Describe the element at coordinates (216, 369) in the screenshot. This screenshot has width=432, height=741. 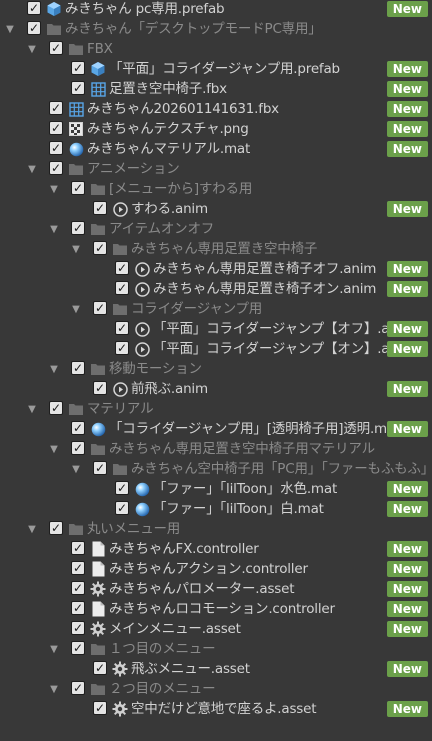
I see `tree-folder-row: ▼ ✓ 移動モーション` at that location.